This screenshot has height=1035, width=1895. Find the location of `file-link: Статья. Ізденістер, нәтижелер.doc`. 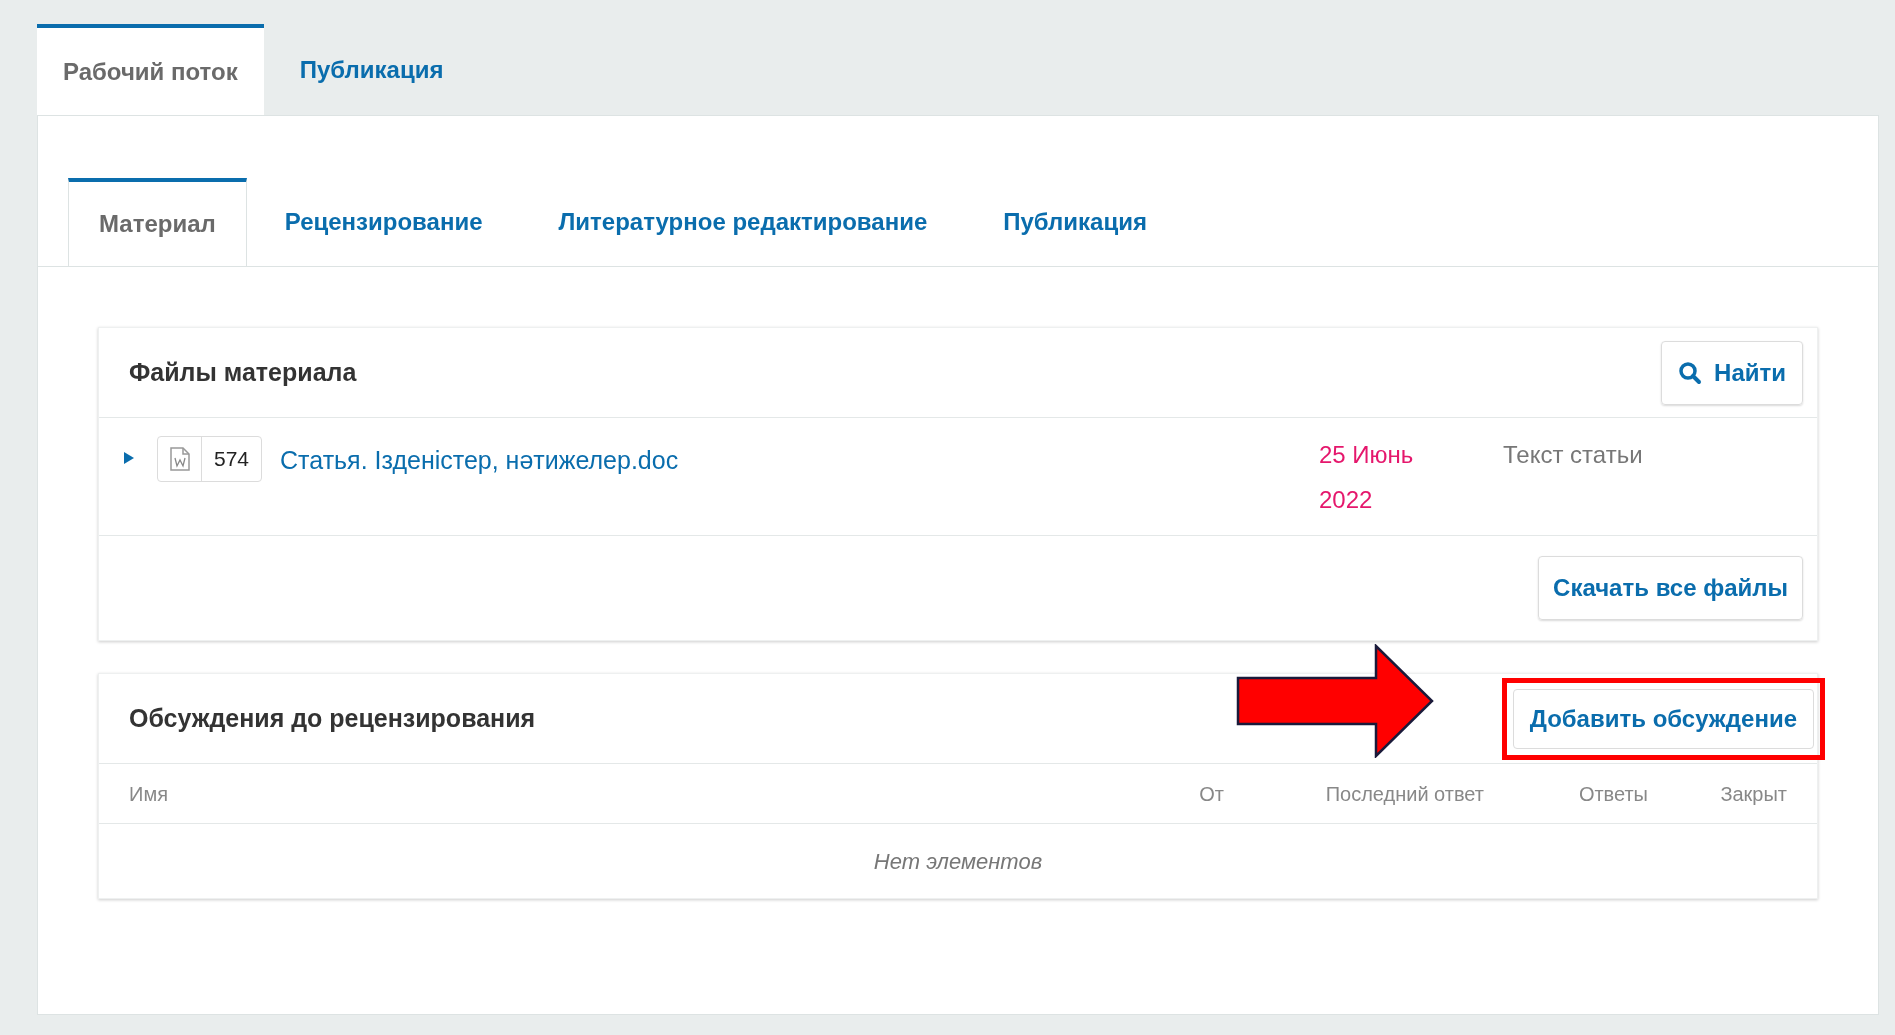

file-link: Статья. Ізденістер, нәтижелер.doc is located at coordinates (799, 461).